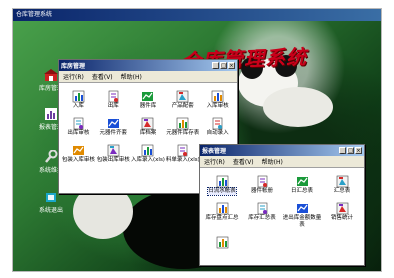  What do you see at coordinates (78, 160) in the screenshot?
I see `item-label: 包装入库审核` at bounding box center [78, 160].